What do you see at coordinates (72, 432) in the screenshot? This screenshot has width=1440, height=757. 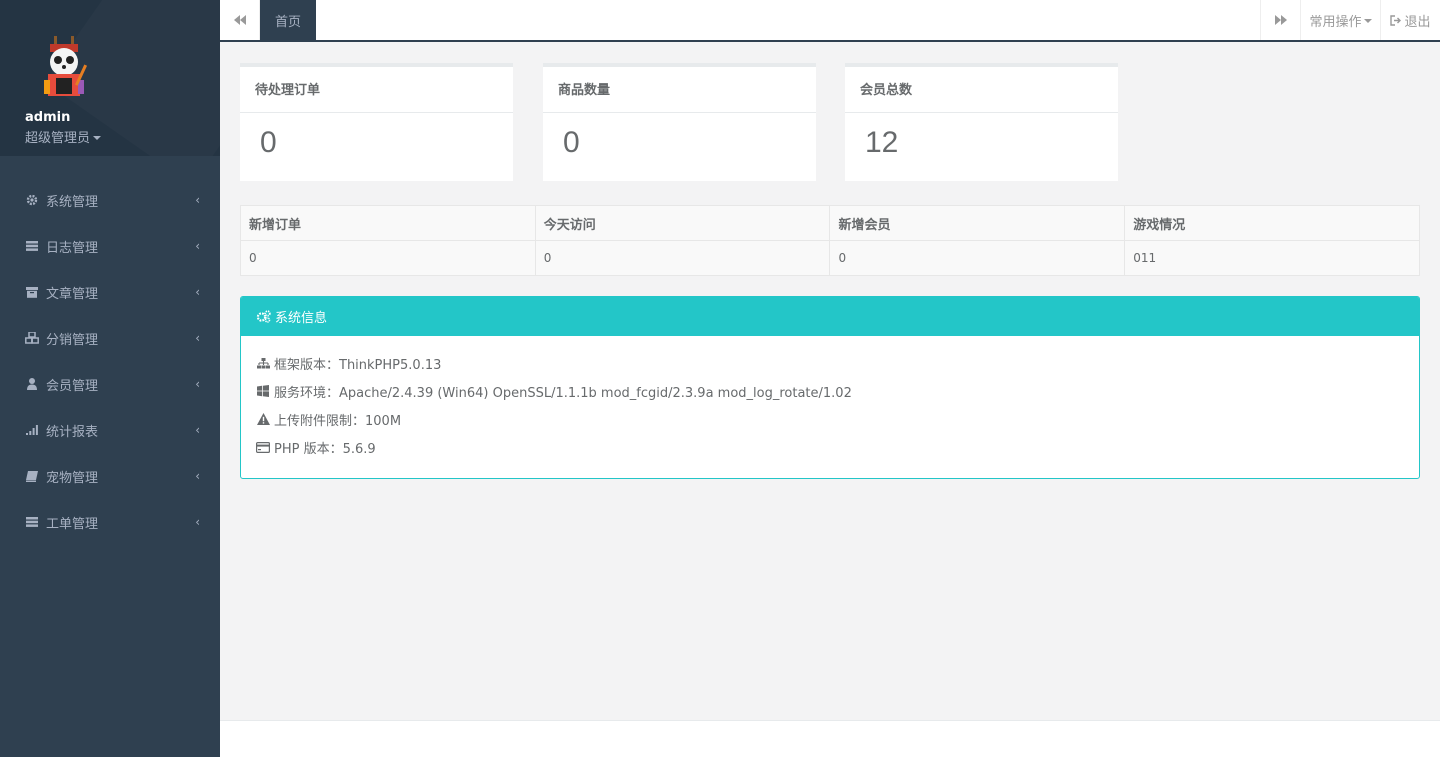 I see `sidebar-item-label: 统计报表` at bounding box center [72, 432].